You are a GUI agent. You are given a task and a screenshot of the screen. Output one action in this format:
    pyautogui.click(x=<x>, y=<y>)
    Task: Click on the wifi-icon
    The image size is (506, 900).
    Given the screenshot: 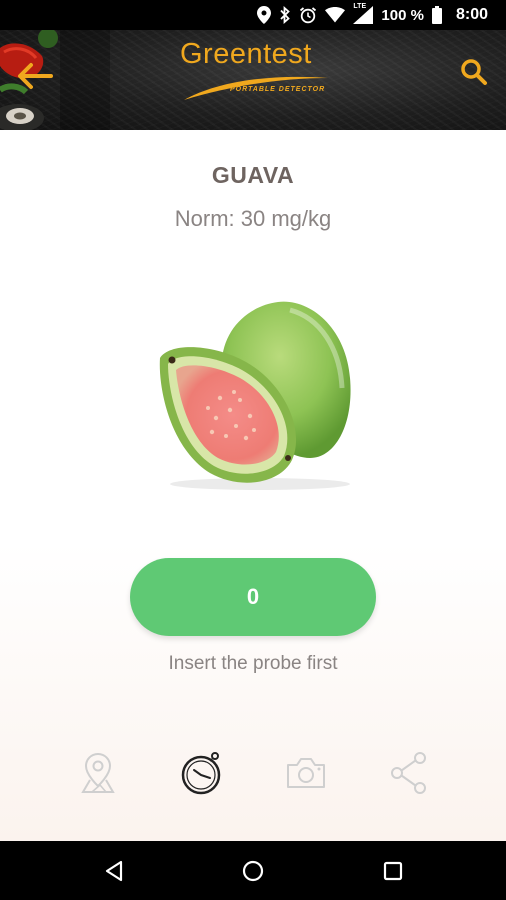 What is the action you would take?
    pyautogui.click(x=335, y=15)
    